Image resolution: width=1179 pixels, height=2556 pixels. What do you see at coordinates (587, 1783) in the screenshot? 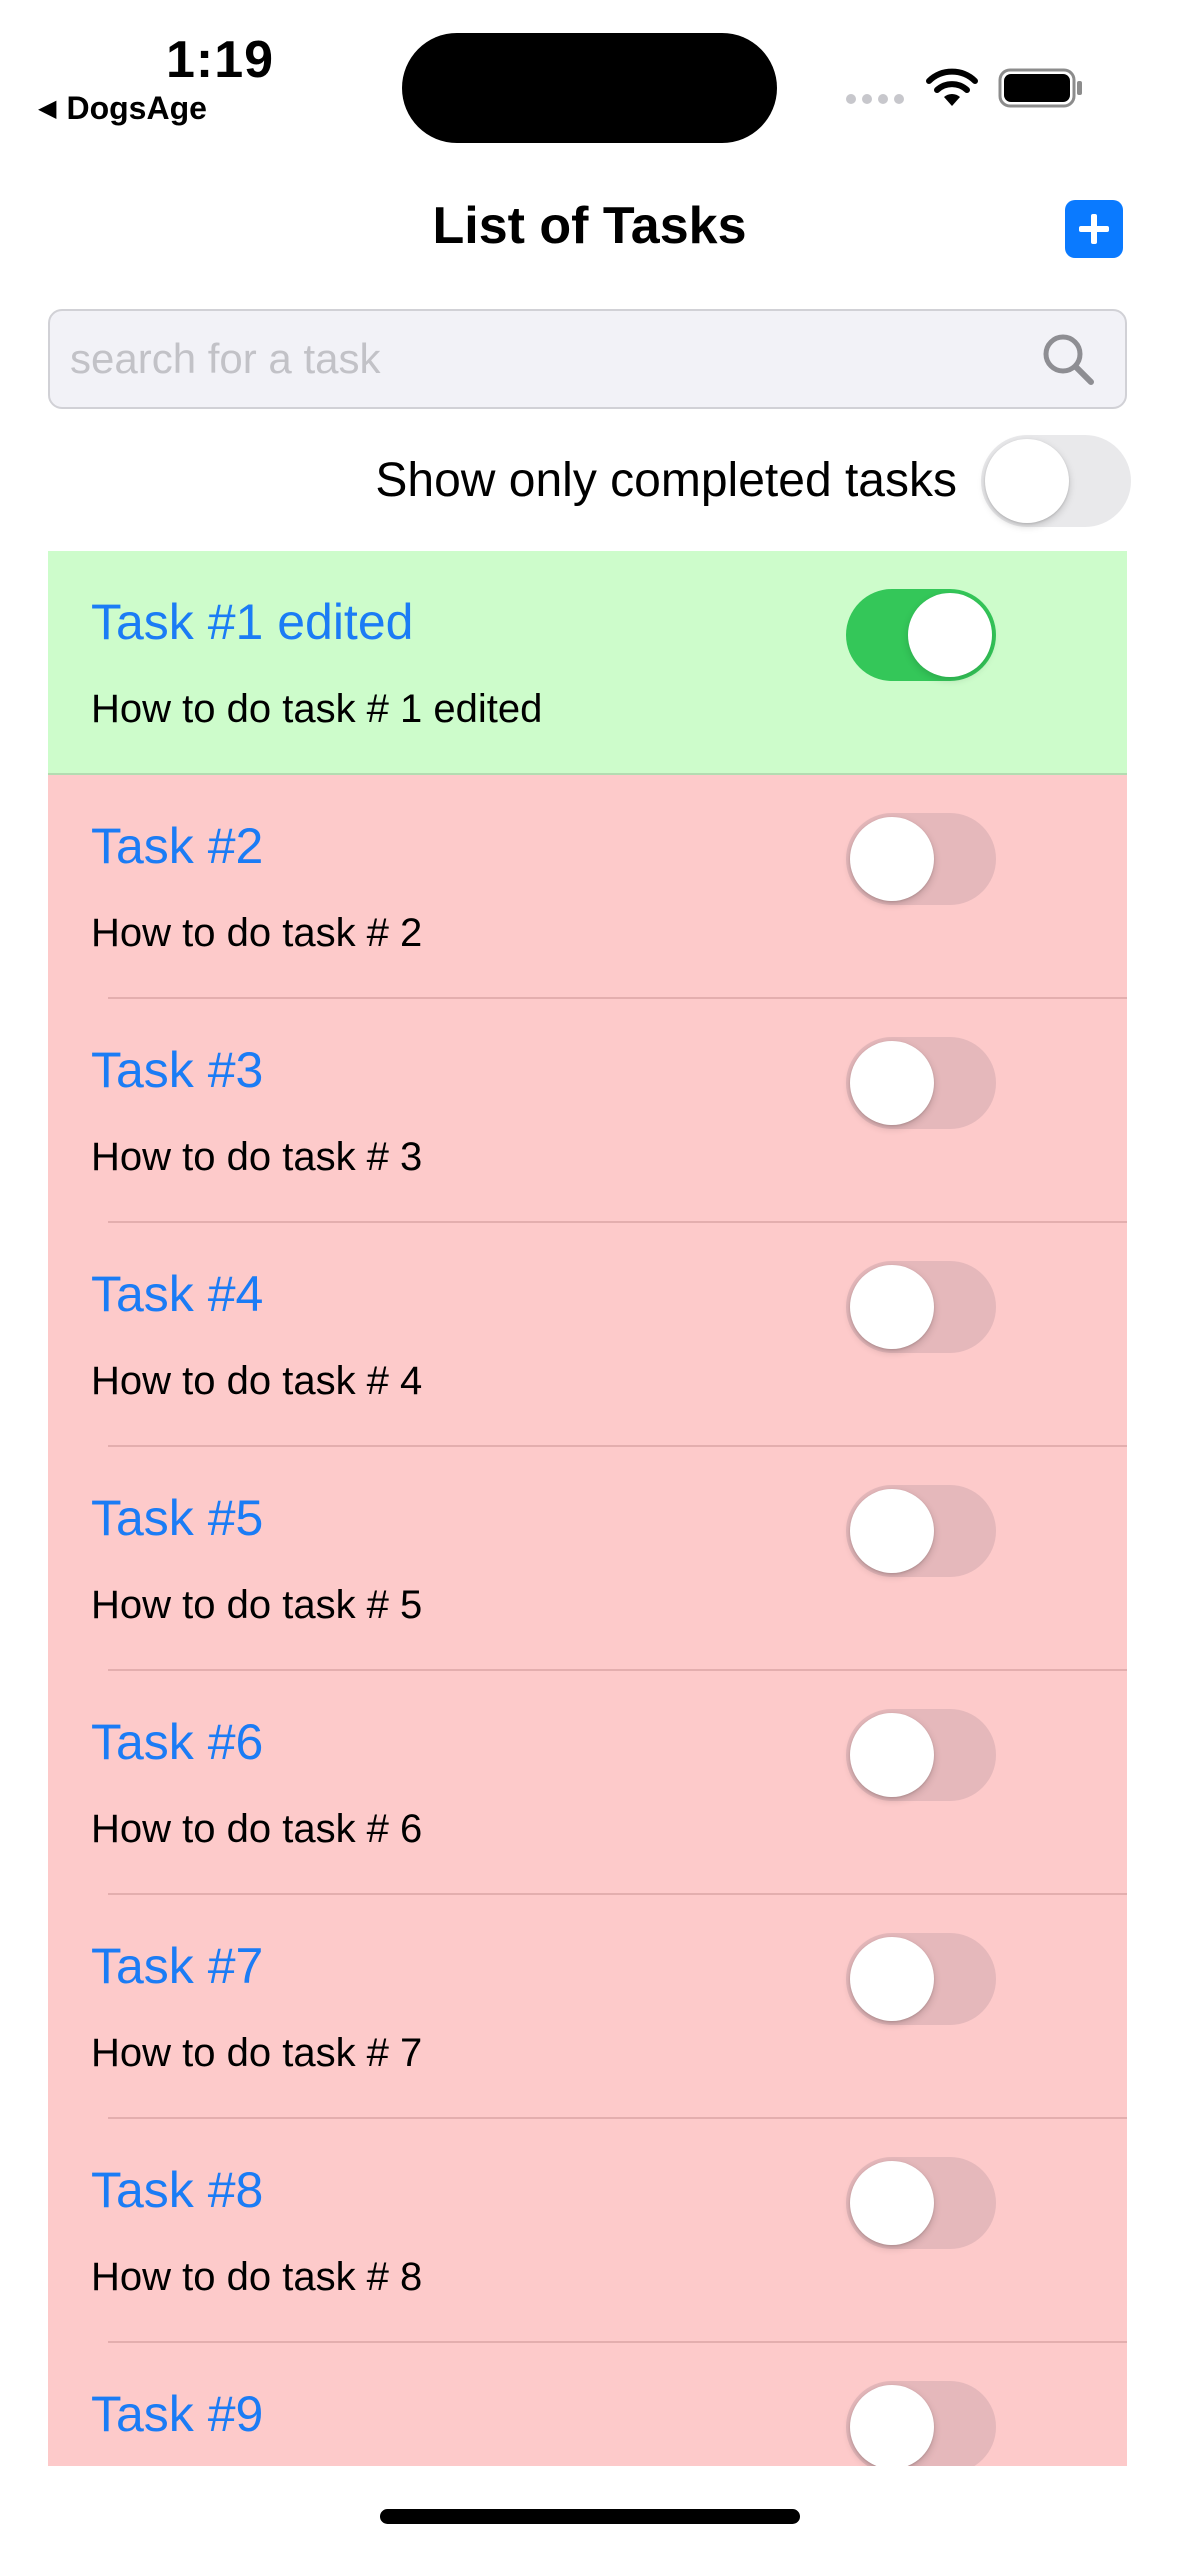
I see `task-row: Task #6 How to do task # 6` at bounding box center [587, 1783].